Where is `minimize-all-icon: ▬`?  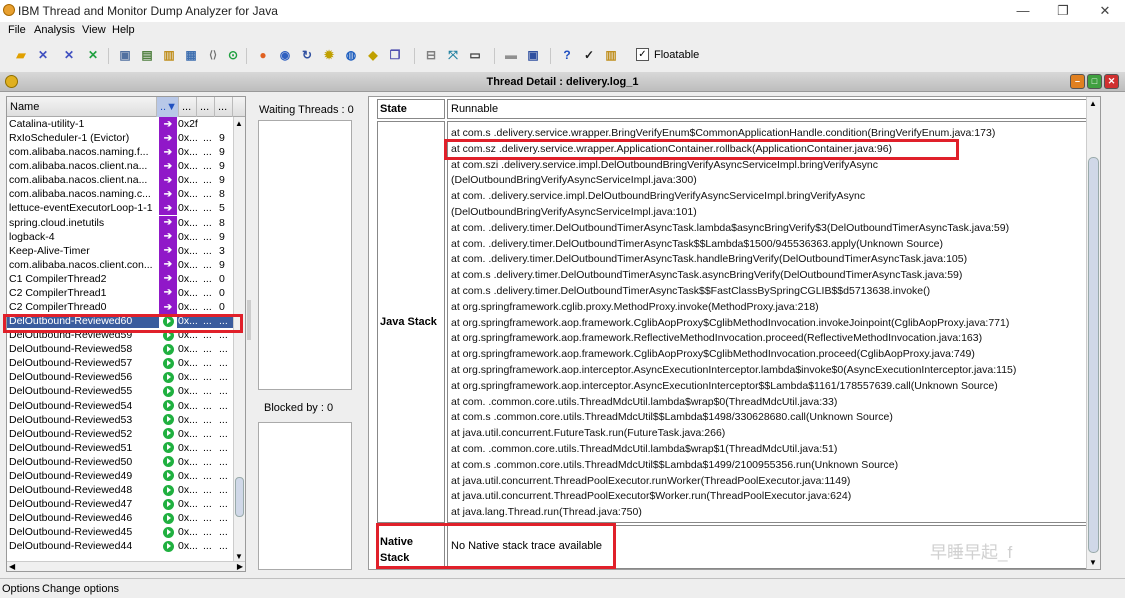
minimize-all-icon: ▬ is located at coordinates (511, 55).